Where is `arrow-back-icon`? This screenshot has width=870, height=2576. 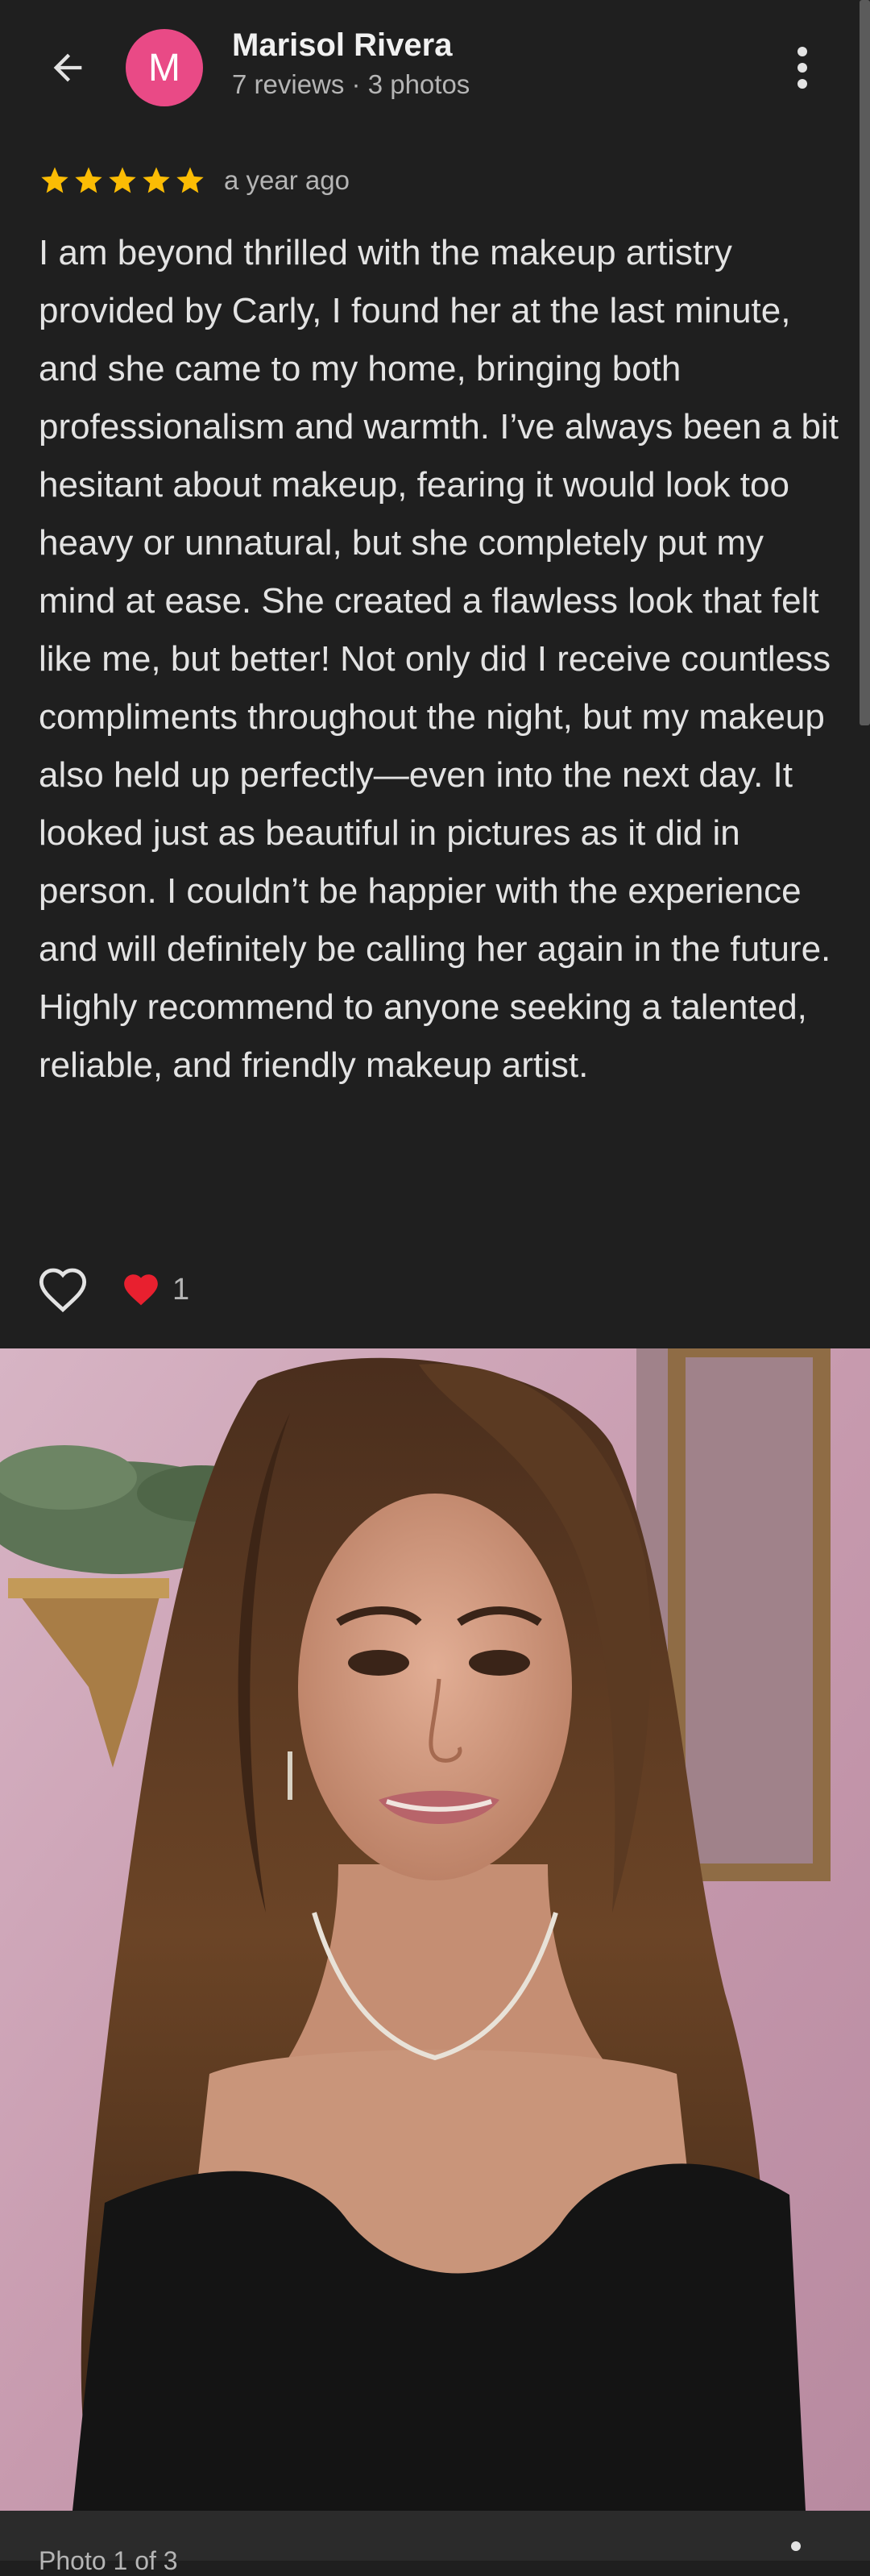 arrow-back-icon is located at coordinates (67, 67).